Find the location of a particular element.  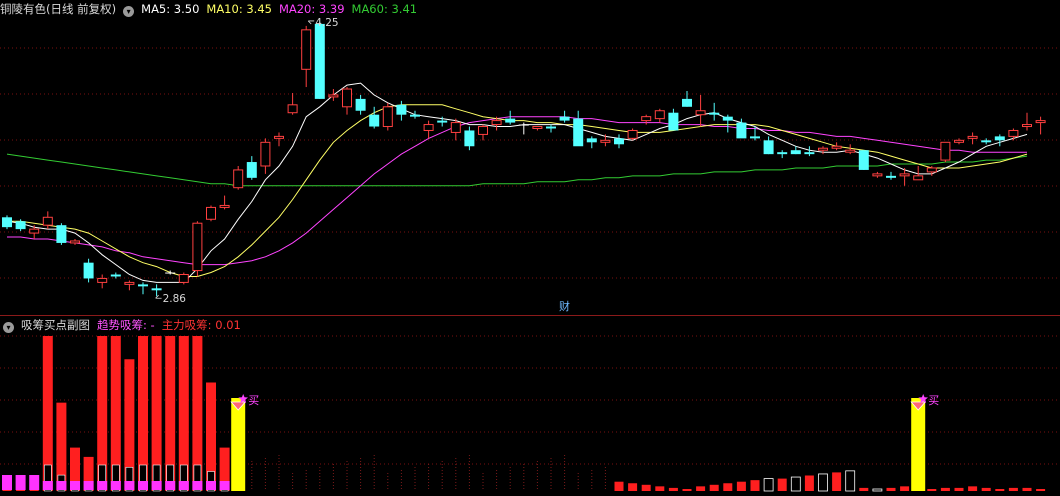

ma10-label: MA10: 3.45 is located at coordinates (239, 9).